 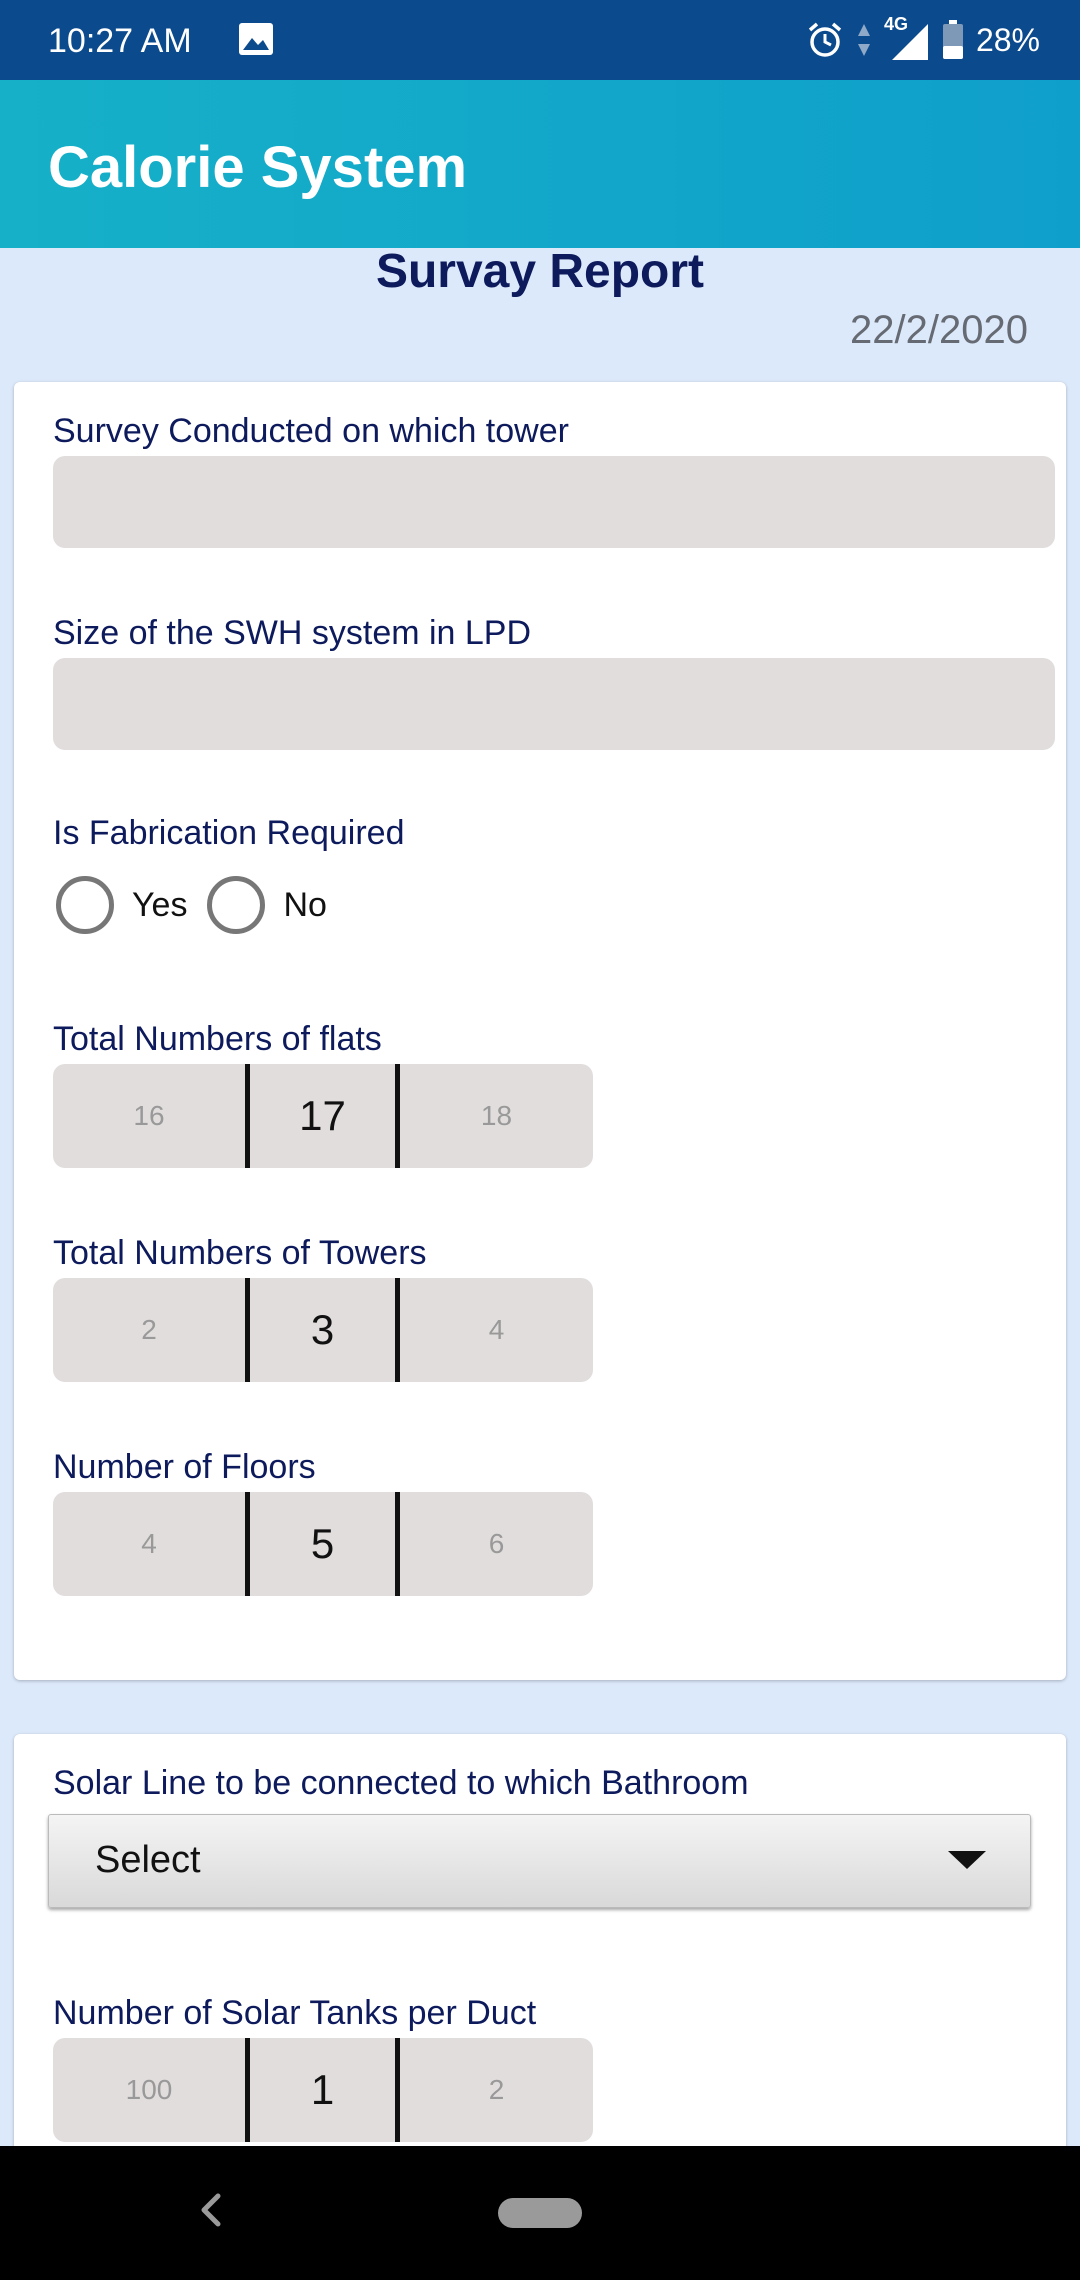 What do you see at coordinates (496, 1330) in the screenshot?
I see `picker-next-value: 4` at bounding box center [496, 1330].